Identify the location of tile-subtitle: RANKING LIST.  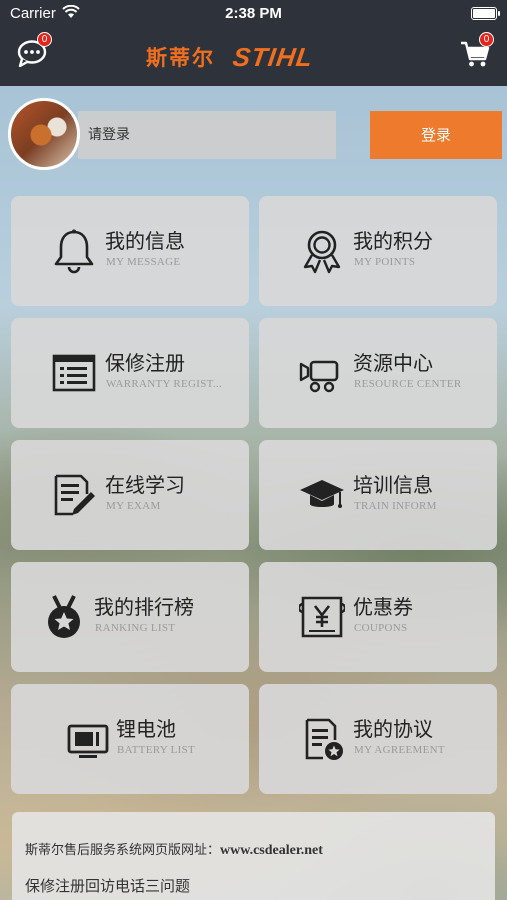
(135, 628).